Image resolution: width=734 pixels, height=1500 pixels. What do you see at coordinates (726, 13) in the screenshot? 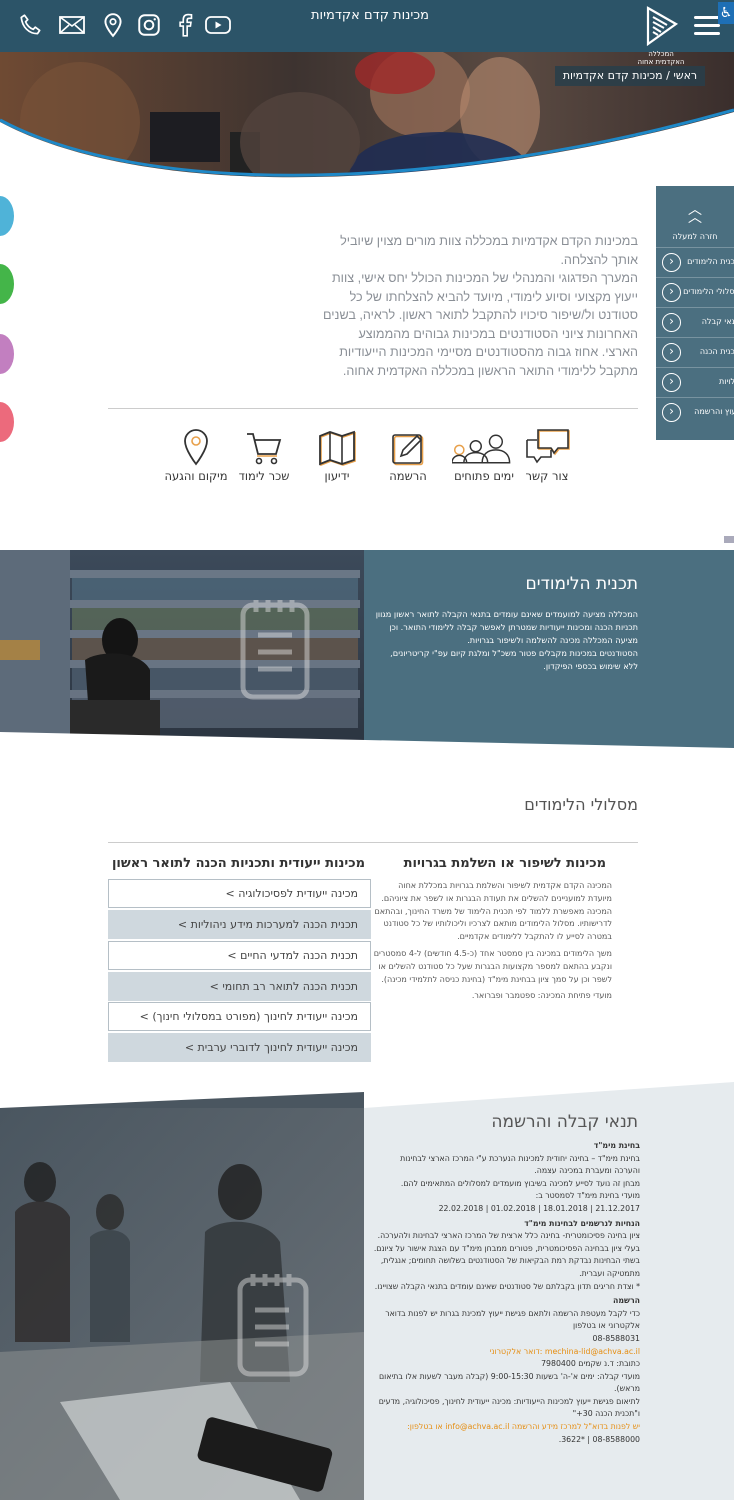
I see `accessibility-icon: ♿` at bounding box center [726, 13].